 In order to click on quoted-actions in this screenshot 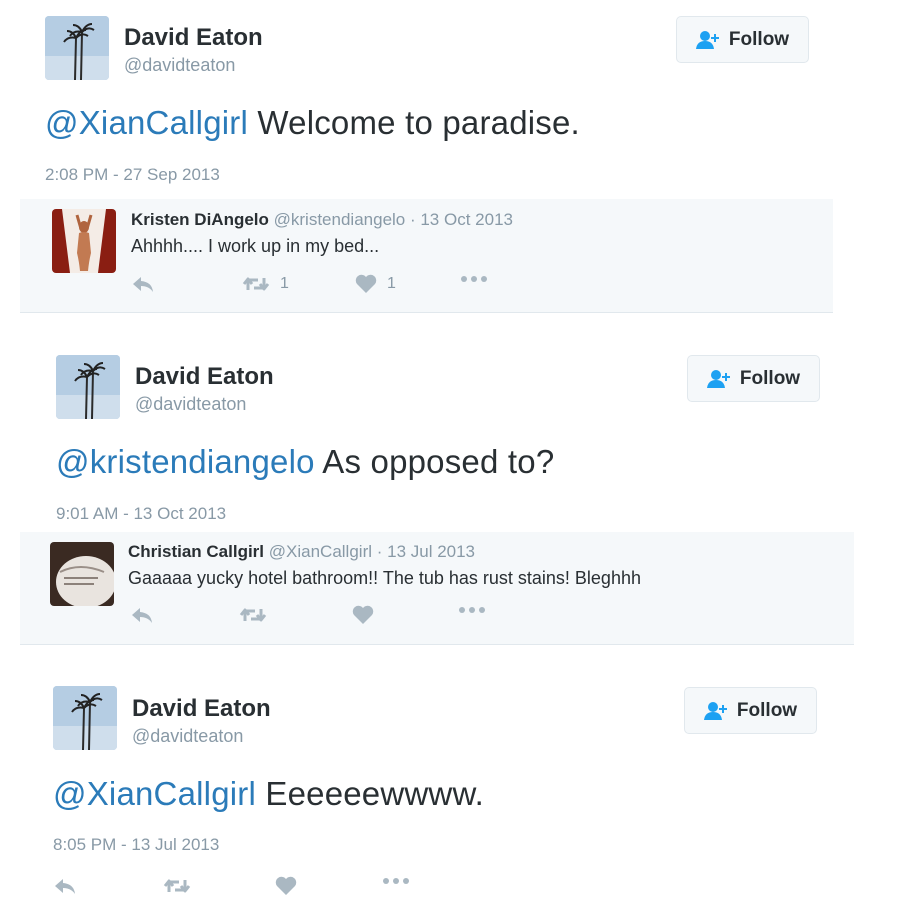, I will do `click(320, 618)`.